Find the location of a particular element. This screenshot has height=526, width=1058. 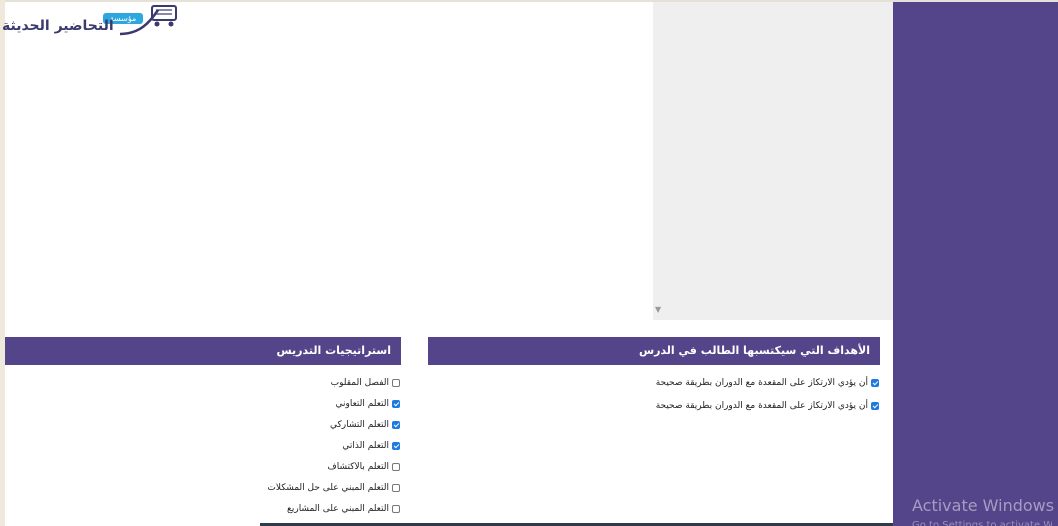

strategy-item: التعلم المبني على المشاريع is located at coordinates (250, 508).